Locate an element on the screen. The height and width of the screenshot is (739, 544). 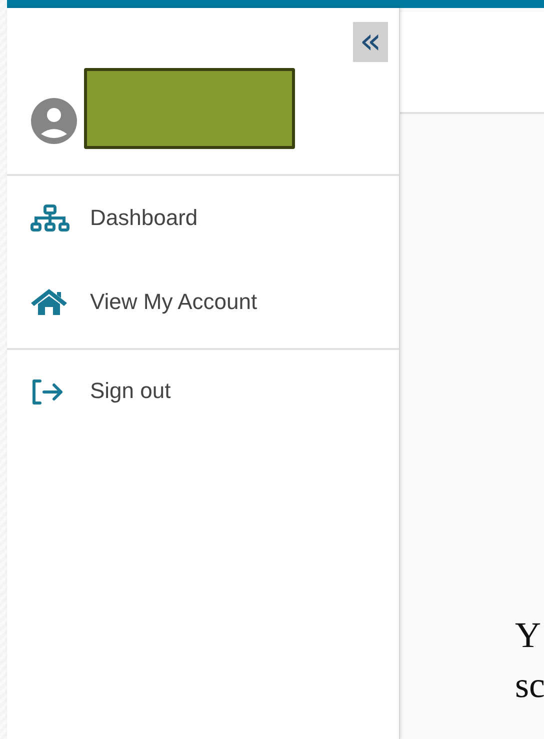
collapse-button: « is located at coordinates (370, 42).